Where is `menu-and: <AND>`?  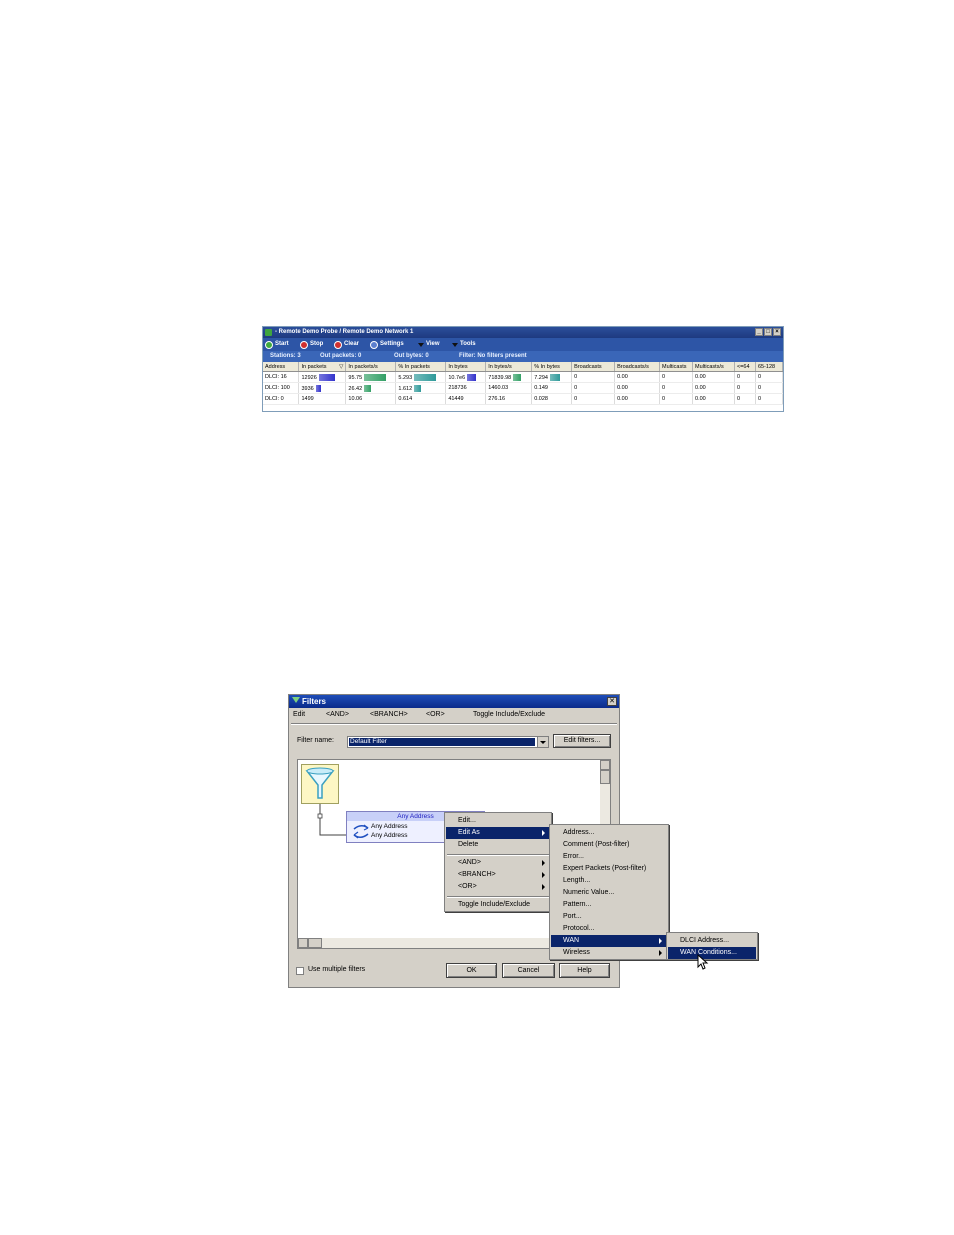
menu-and: <AND> is located at coordinates (337, 715).